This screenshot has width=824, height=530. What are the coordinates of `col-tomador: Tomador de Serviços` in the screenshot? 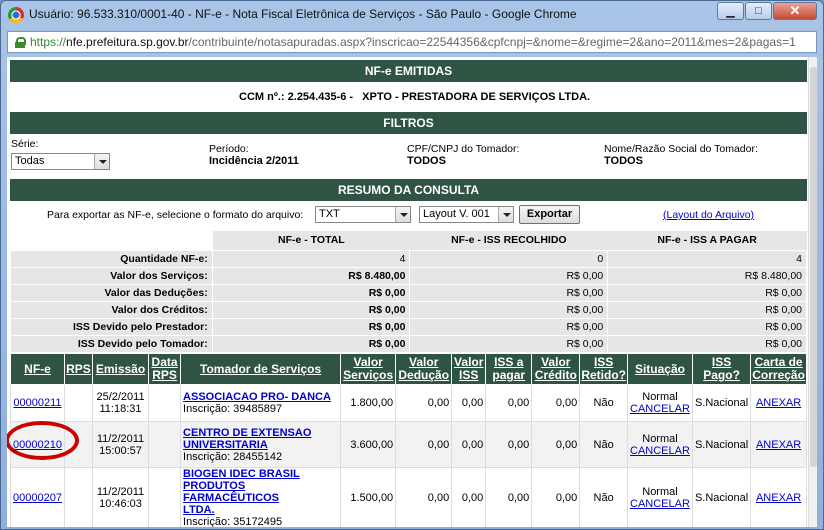 It's located at (261, 369).